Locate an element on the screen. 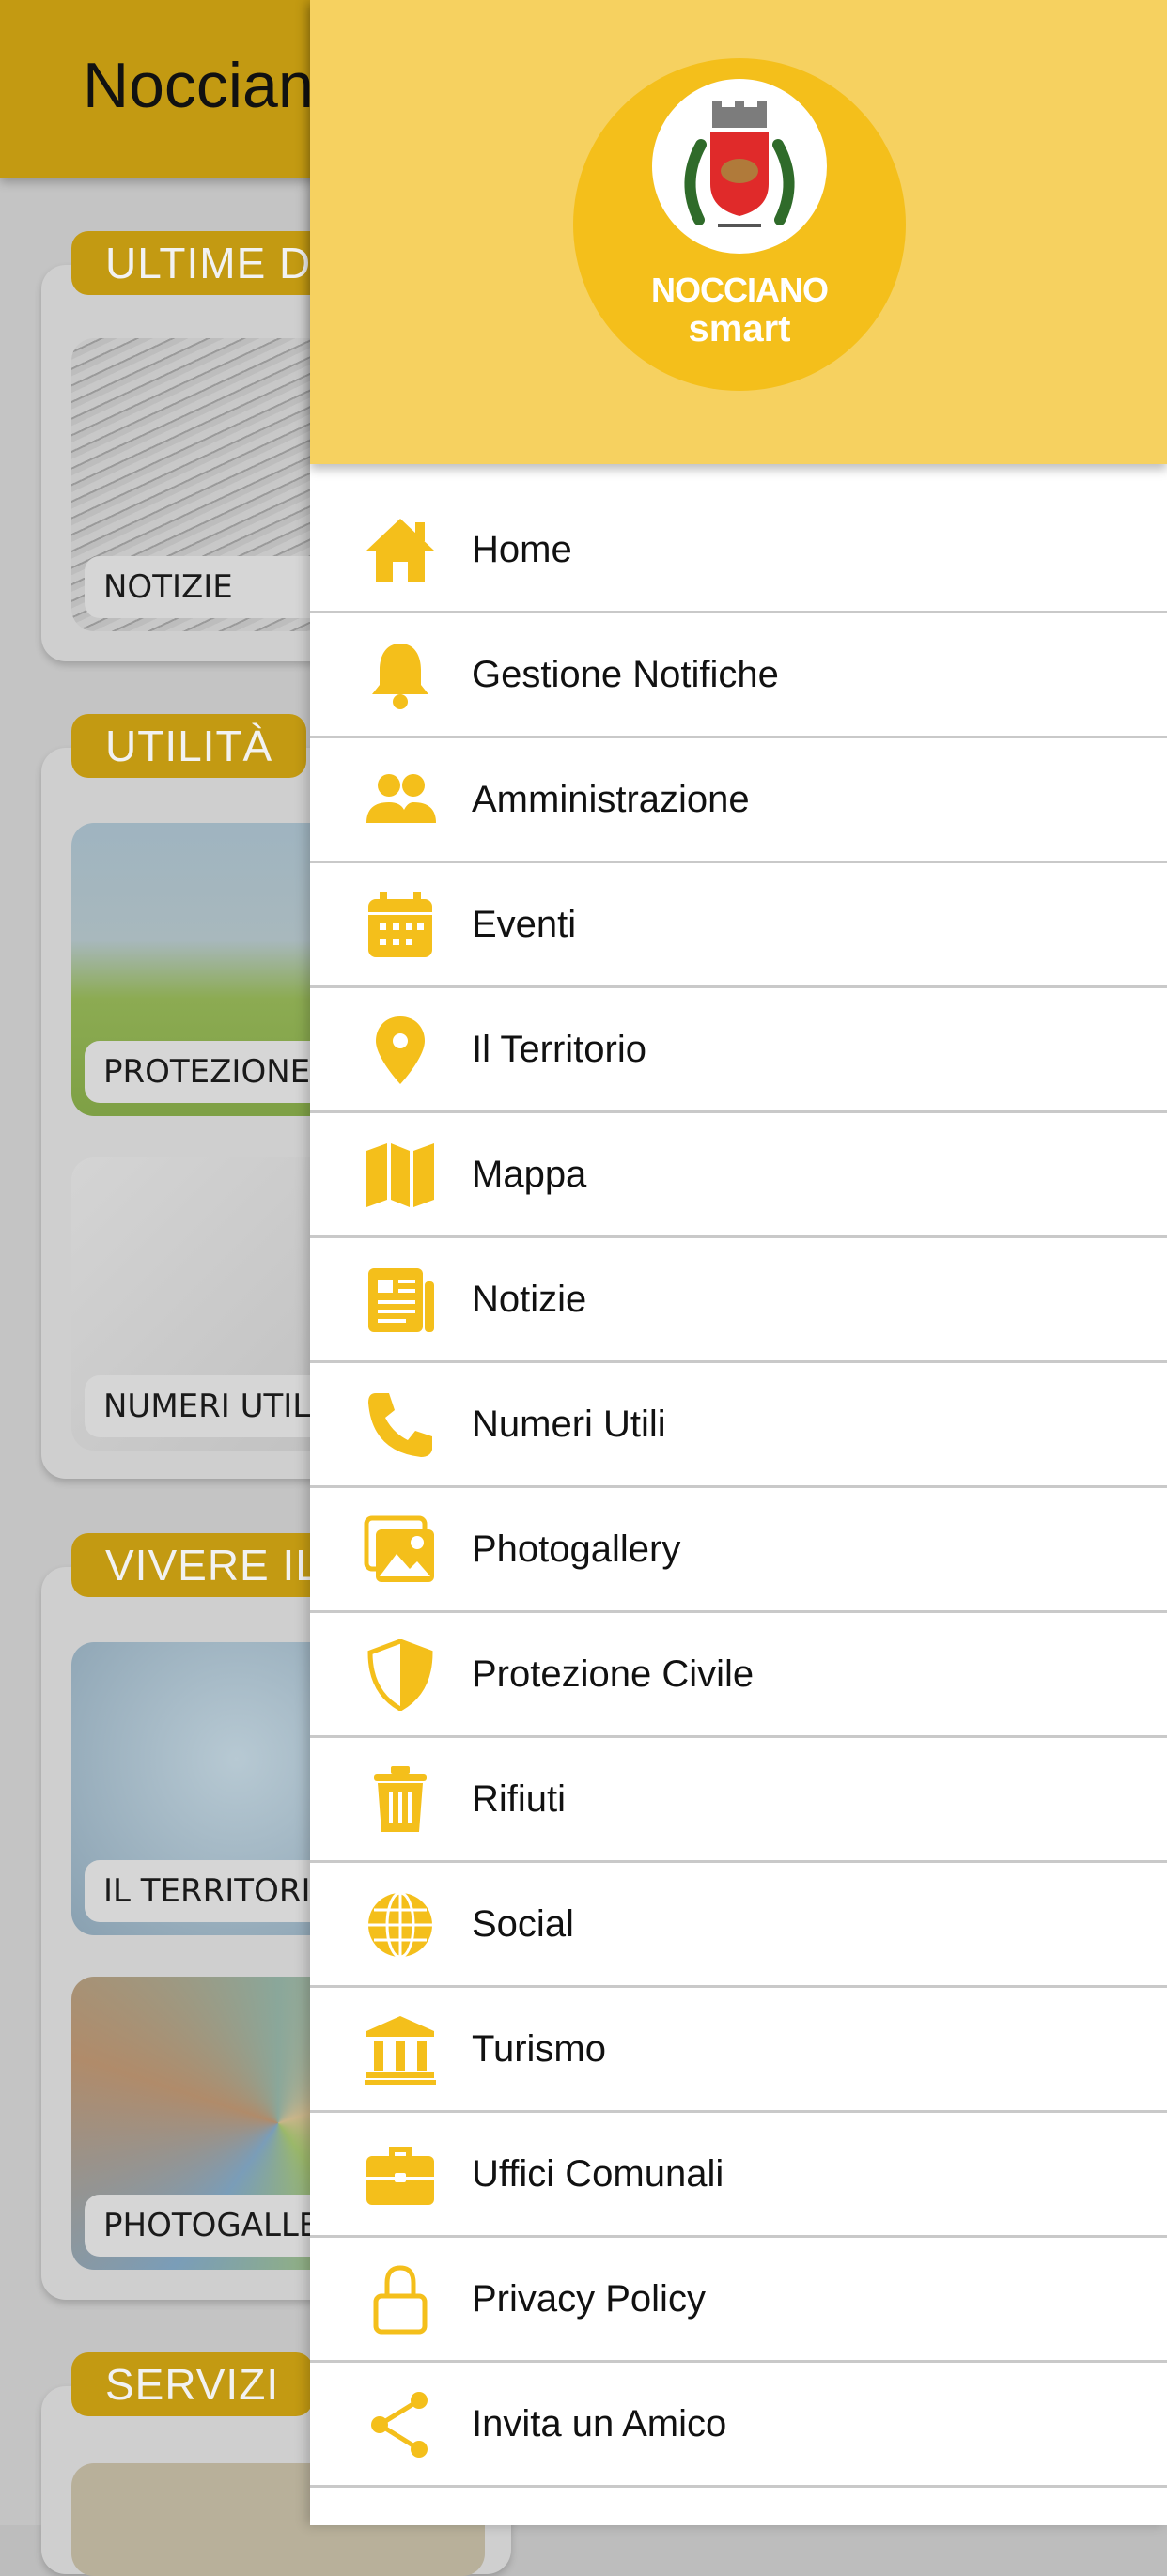 The width and height of the screenshot is (1167, 2576). menu-item-label: Uffici Comunali is located at coordinates (598, 2174).